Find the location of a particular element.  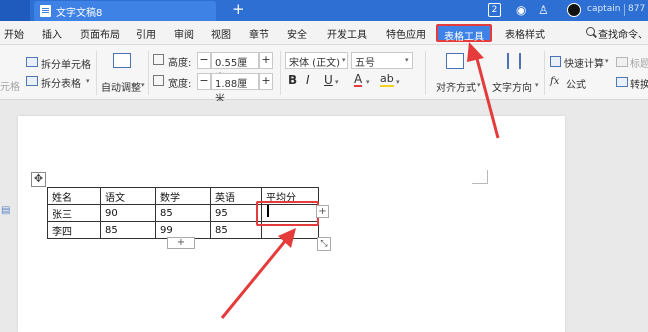

document-tab-title: 文字文稿8 is located at coordinates (79, 13).